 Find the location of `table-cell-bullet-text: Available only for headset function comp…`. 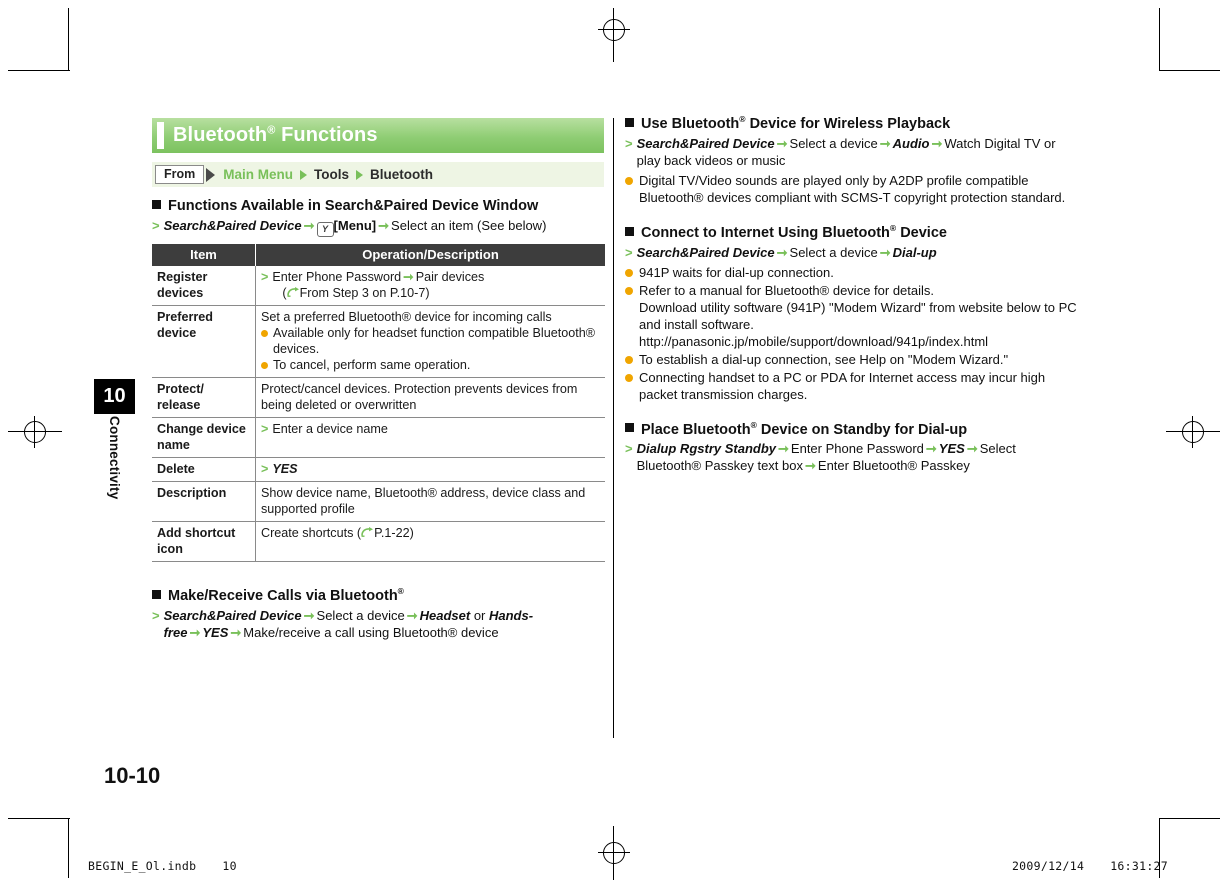

table-cell-bullet-text: Available only for headset function comp… is located at coordinates (434, 341).